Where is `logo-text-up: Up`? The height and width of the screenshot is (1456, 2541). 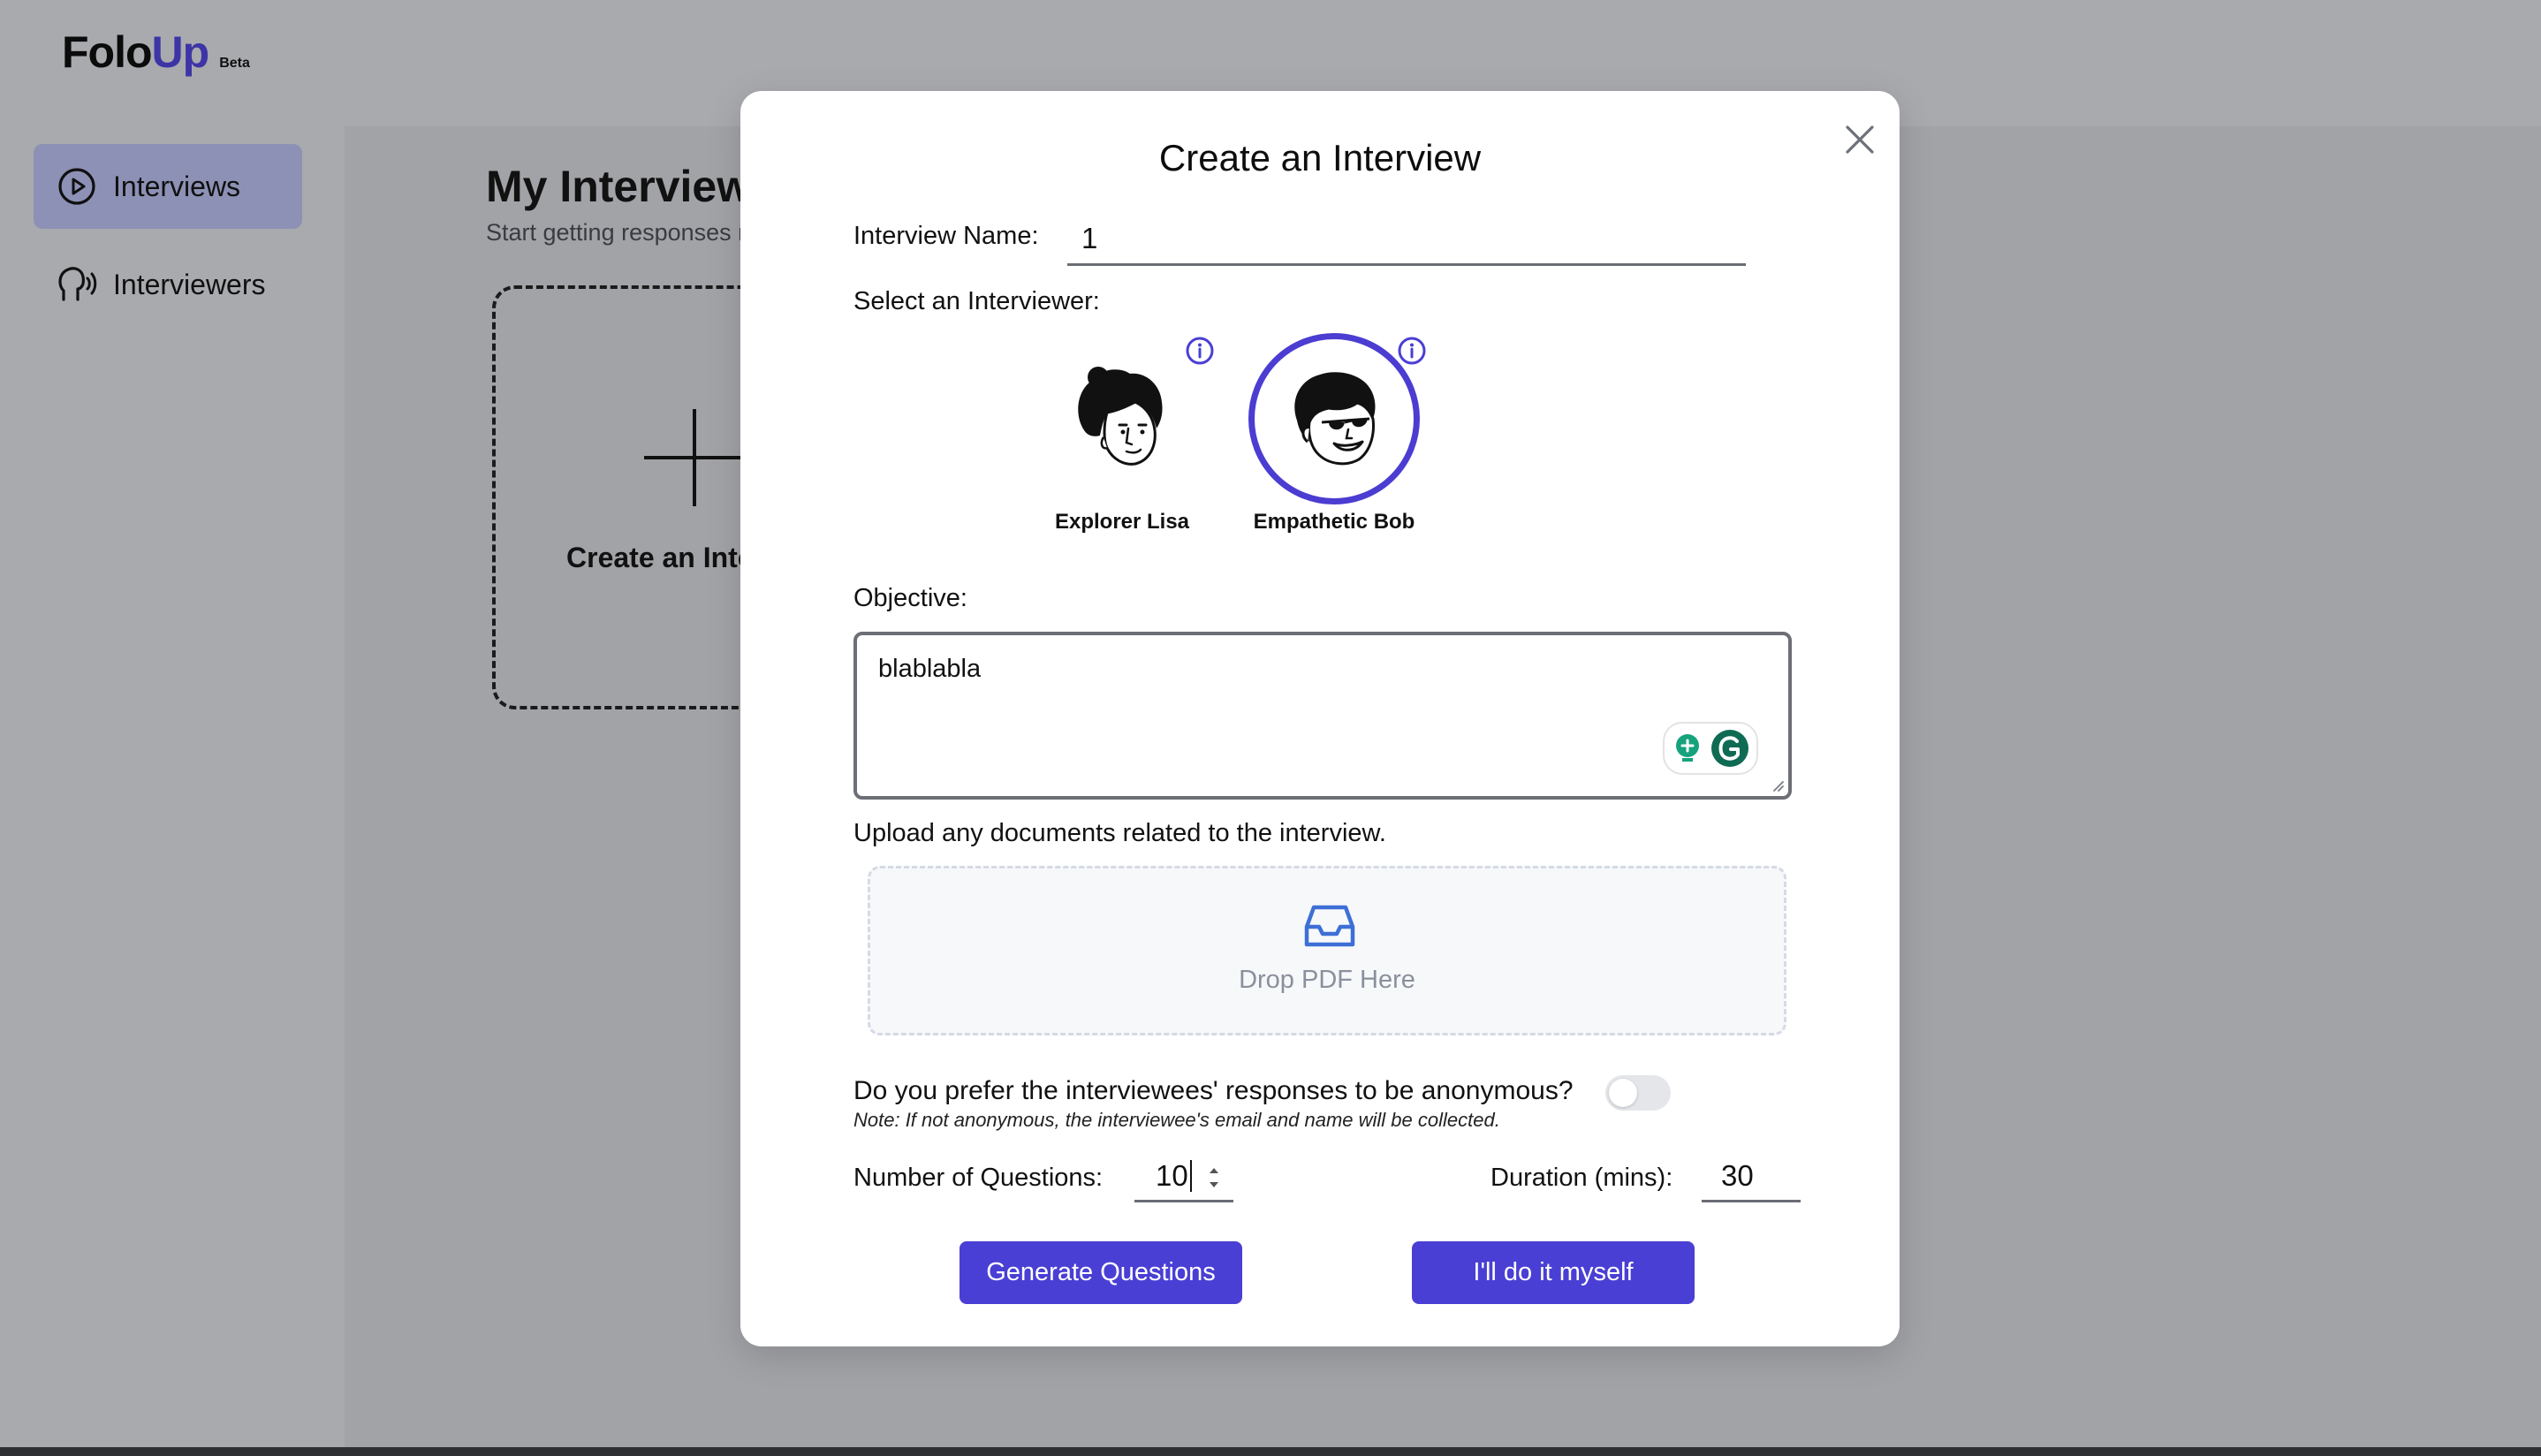 logo-text-up: Up is located at coordinates (181, 52).